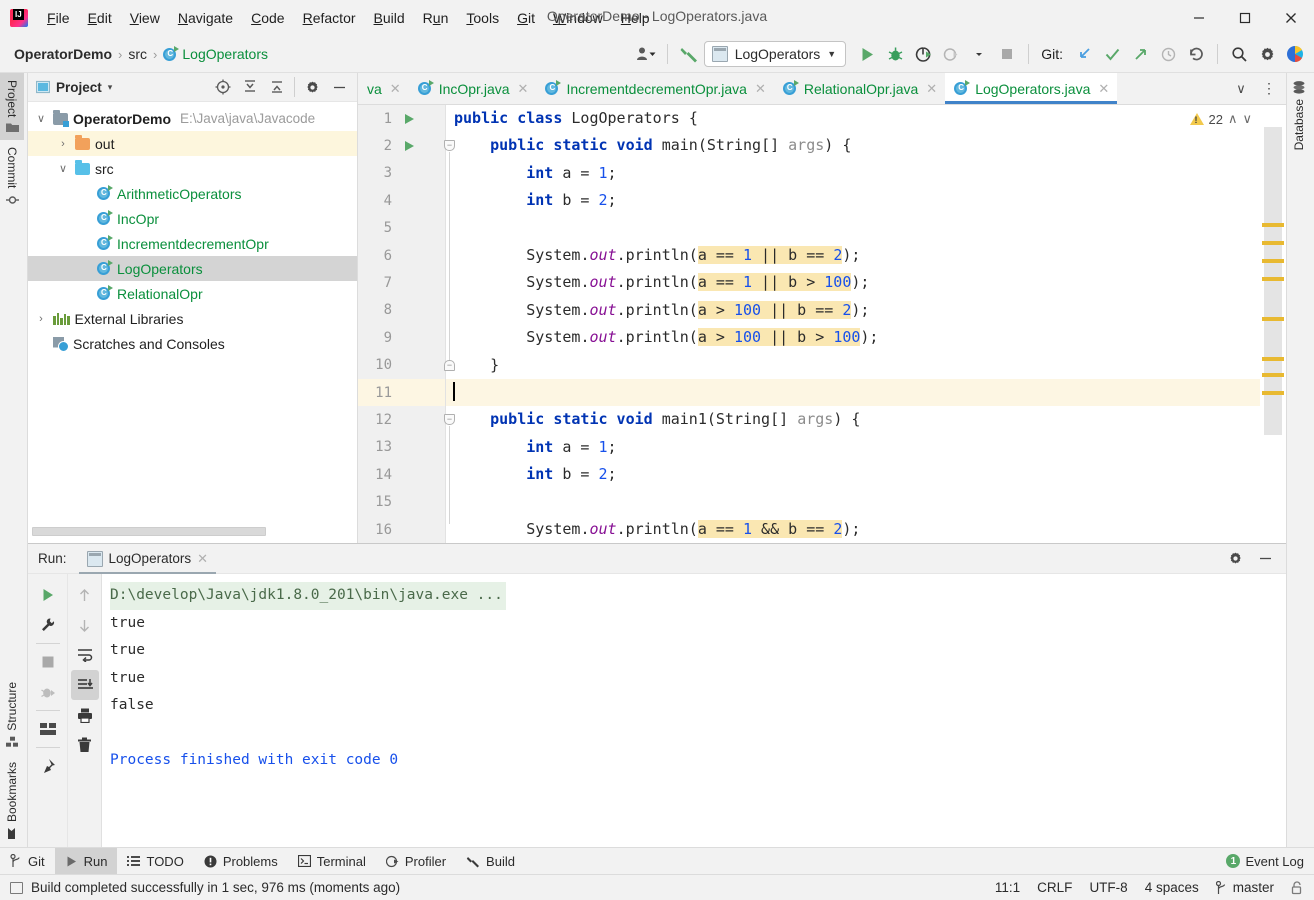 Image resolution: width=1314 pixels, height=900 pixels. What do you see at coordinates (223, 87) in the screenshot?
I see `select-opened-file-icon` at bounding box center [223, 87].